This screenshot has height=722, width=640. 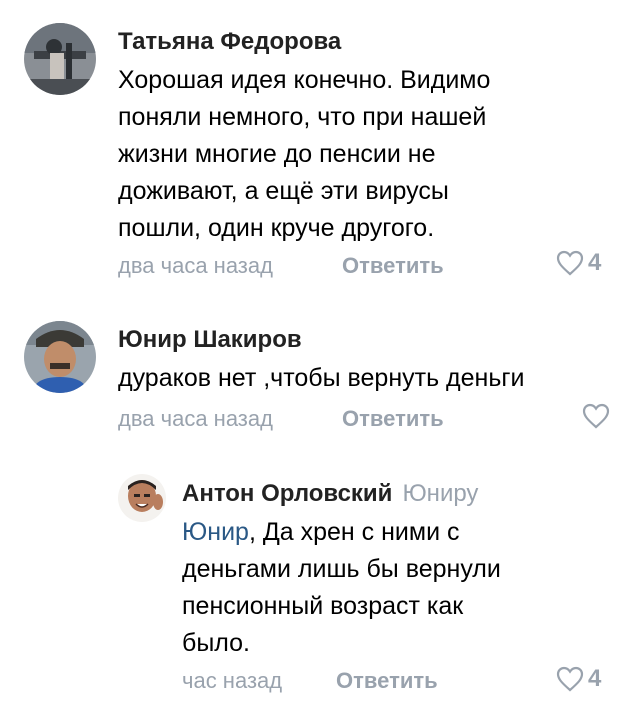 I want to click on comment-text: дураков нет ,чтобы вернуть деньги, so click(x=321, y=378).